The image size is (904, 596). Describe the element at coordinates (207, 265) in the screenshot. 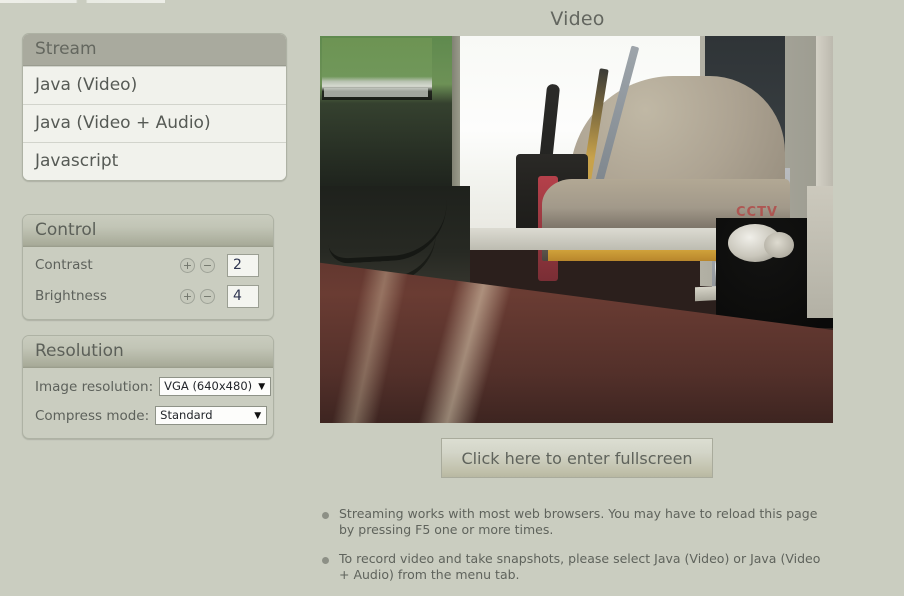

I see `contrast-decrease-button: −` at that location.